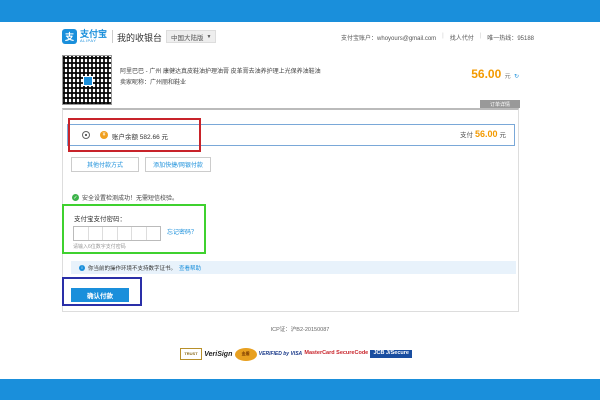 Image resolution: width=600 pixels, height=400 pixels. Describe the element at coordinates (300, 11) in the screenshot. I see `top-blue-bar` at that location.